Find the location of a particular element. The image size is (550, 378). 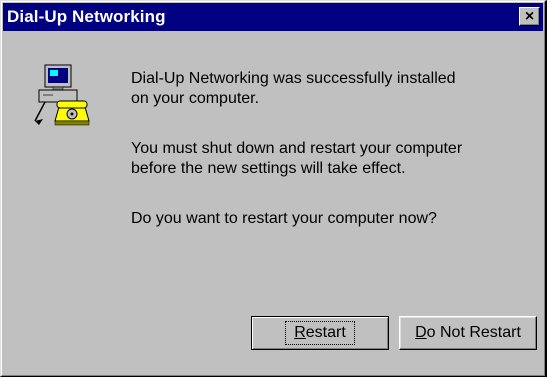

do-not-restart-button-label: Do Not Restart is located at coordinates (468, 332).